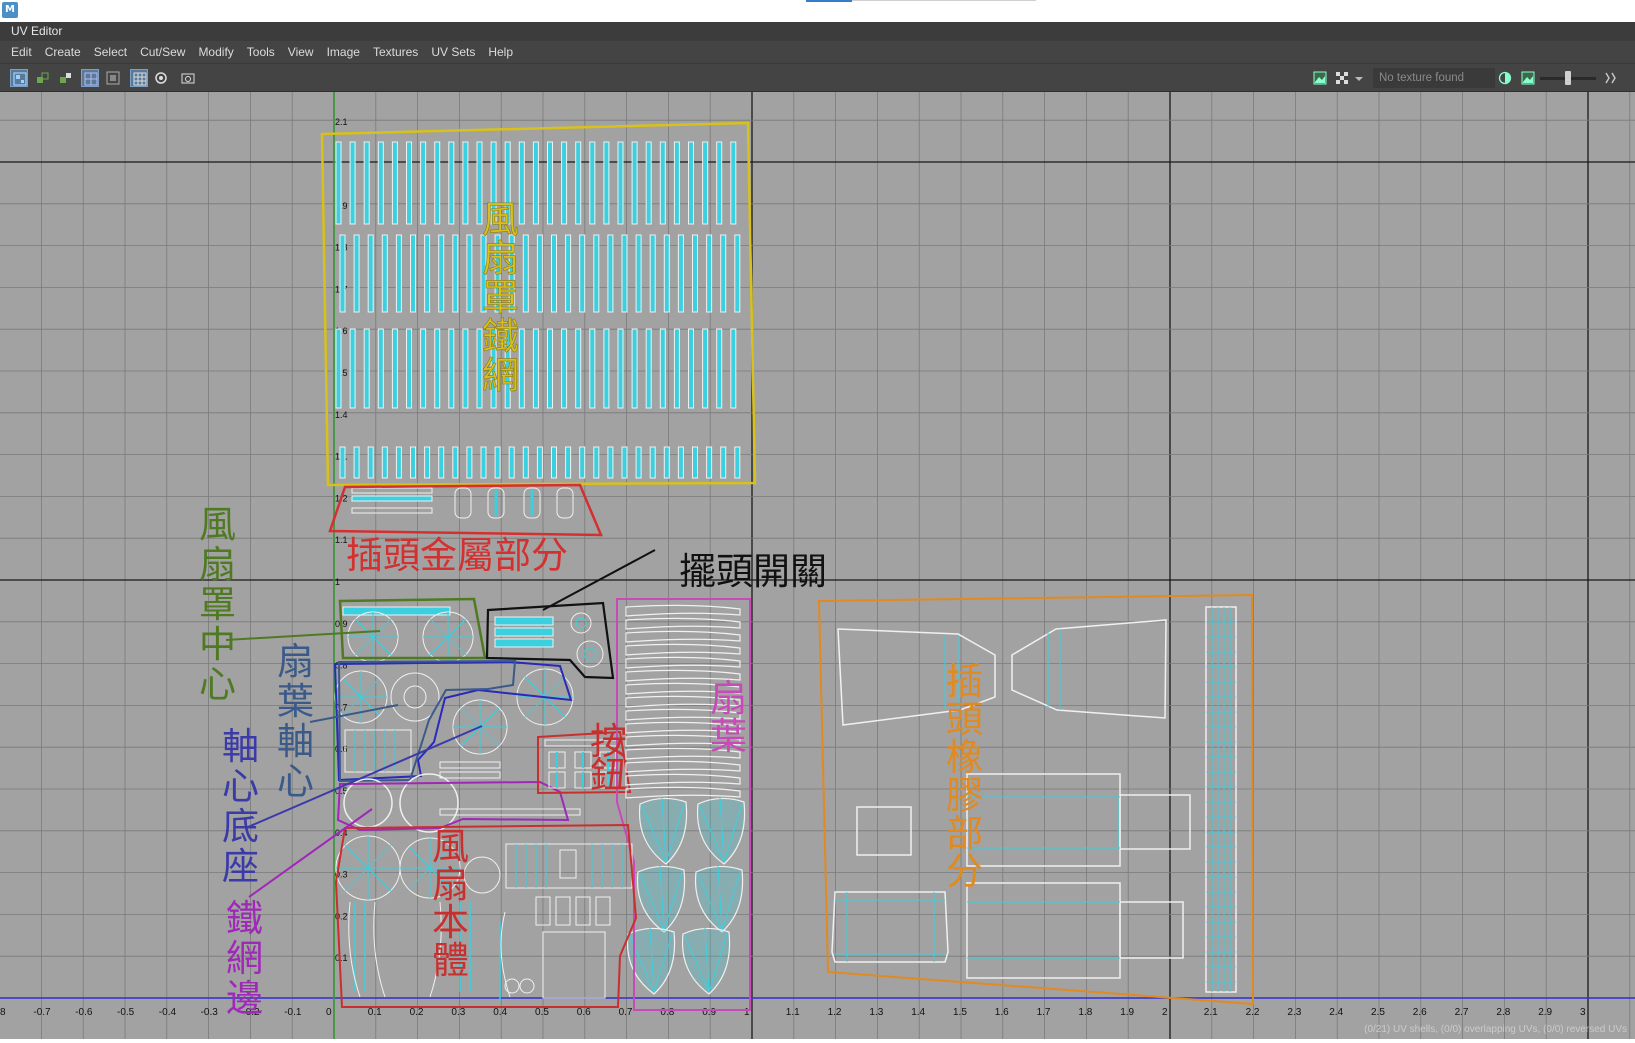  What do you see at coordinates (42, 78) in the screenshot?
I see `select-faces-icon` at bounding box center [42, 78].